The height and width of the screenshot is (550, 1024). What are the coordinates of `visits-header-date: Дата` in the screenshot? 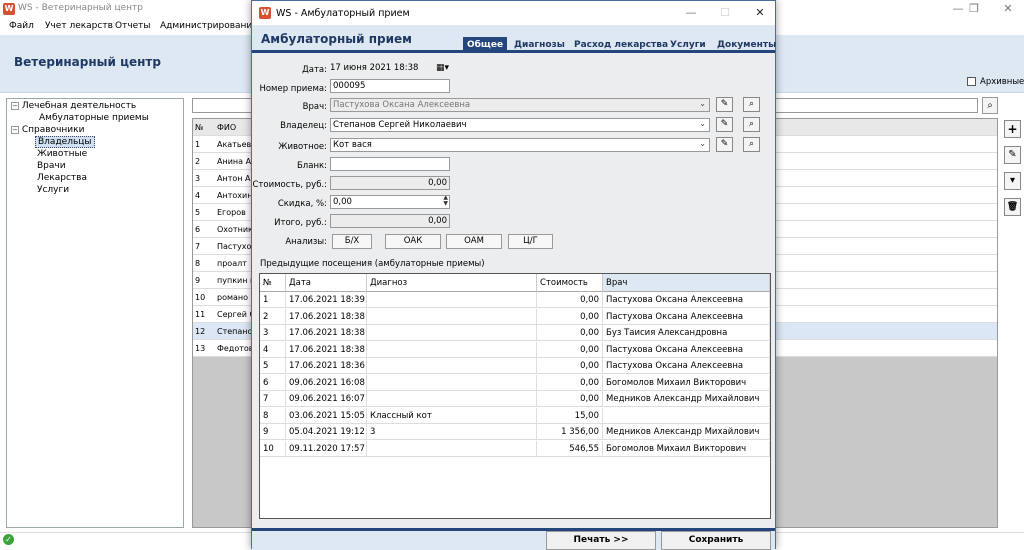 It's located at (326, 283).